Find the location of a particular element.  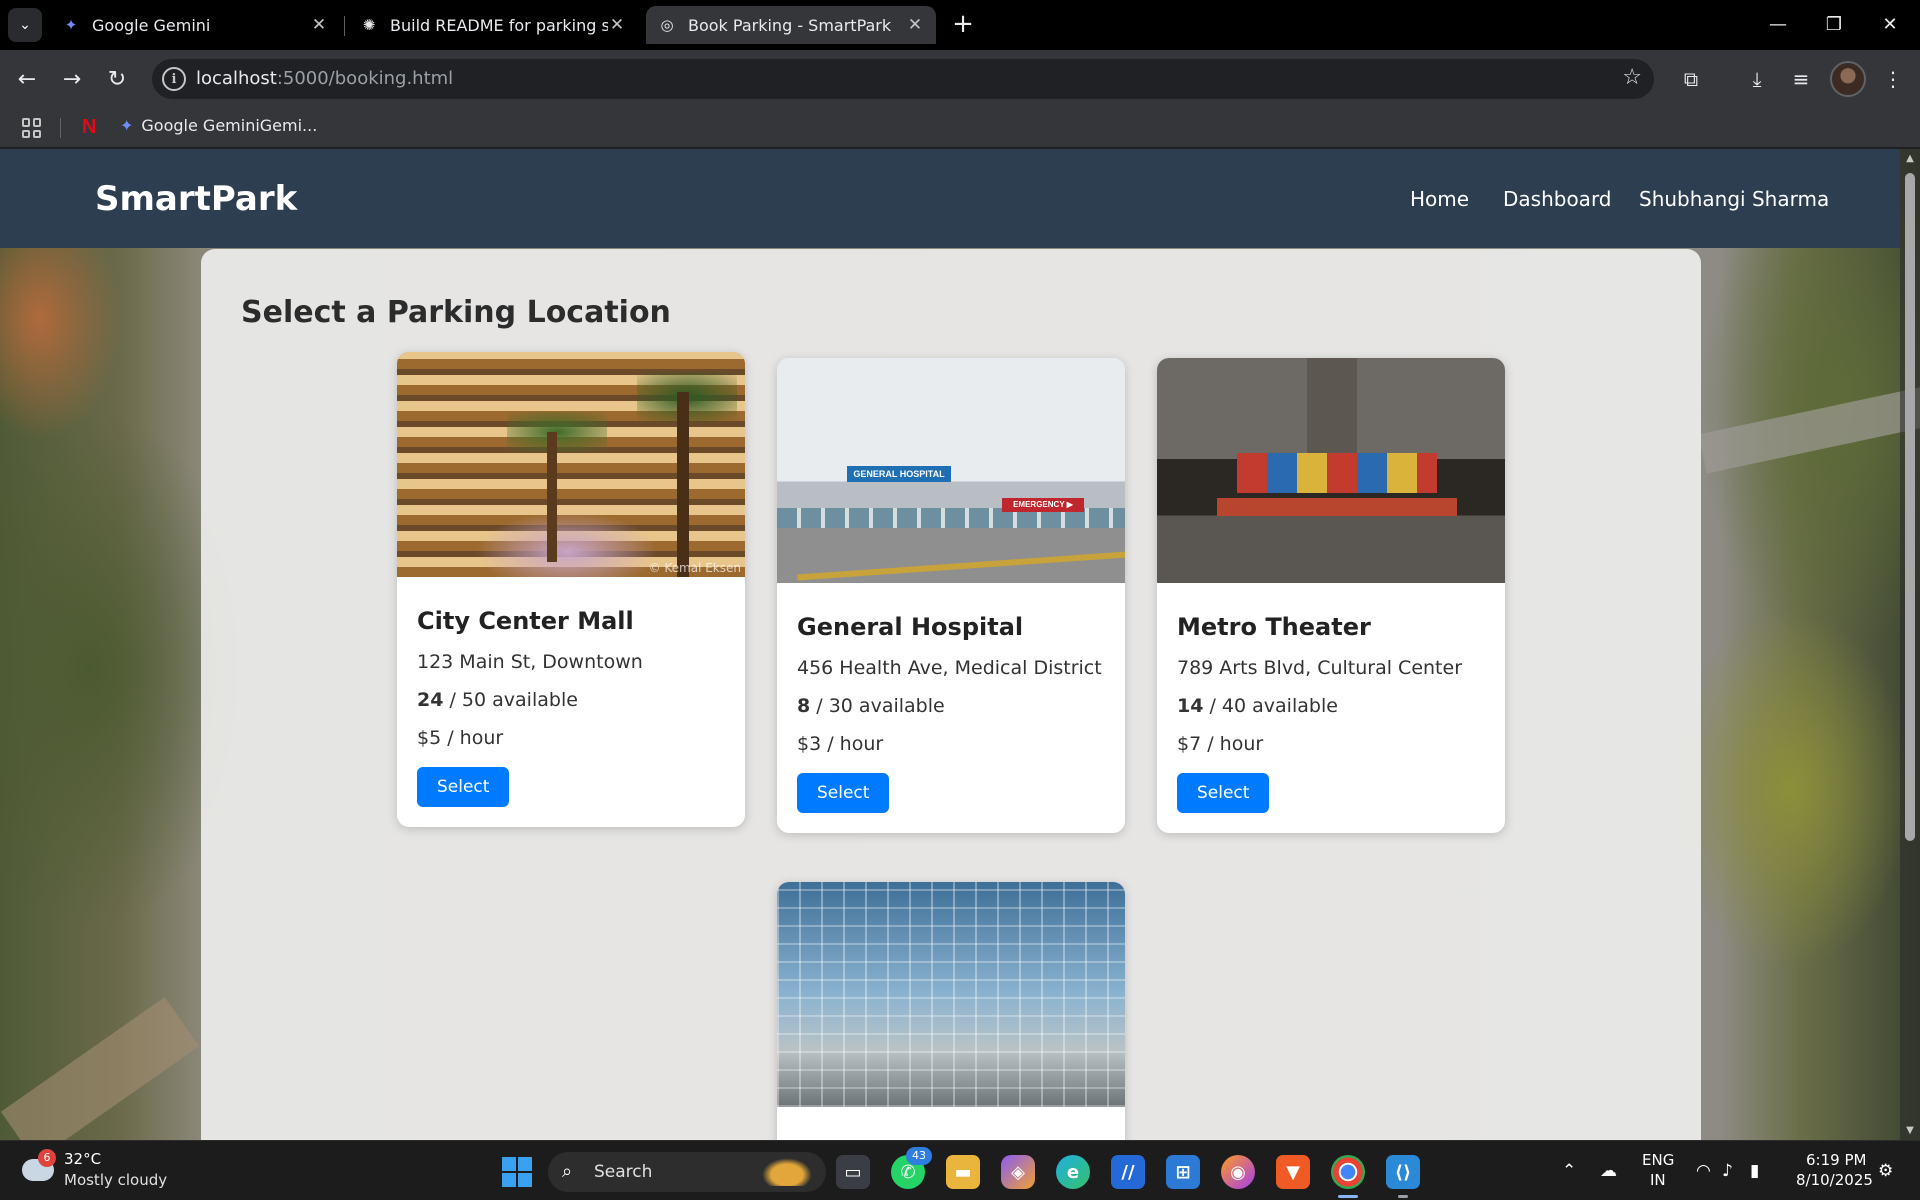

search-highlight-icon is located at coordinates (787, 1172).